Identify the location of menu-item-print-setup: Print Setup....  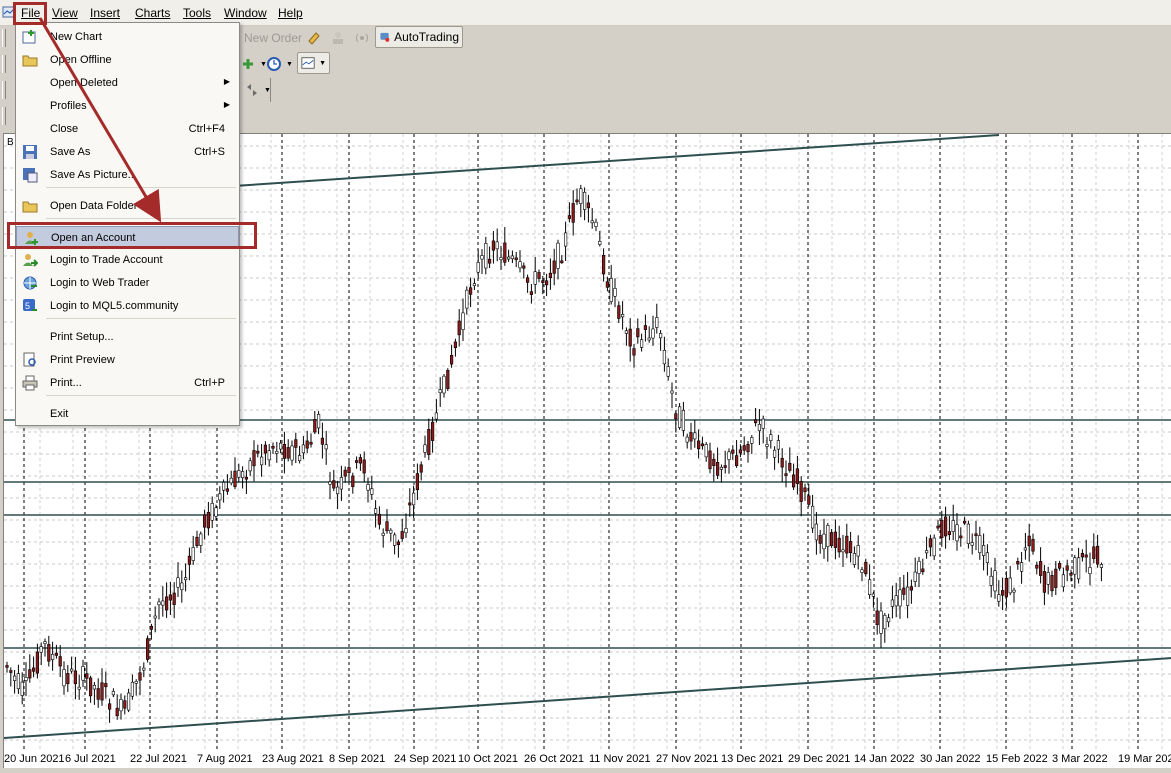
(127, 337).